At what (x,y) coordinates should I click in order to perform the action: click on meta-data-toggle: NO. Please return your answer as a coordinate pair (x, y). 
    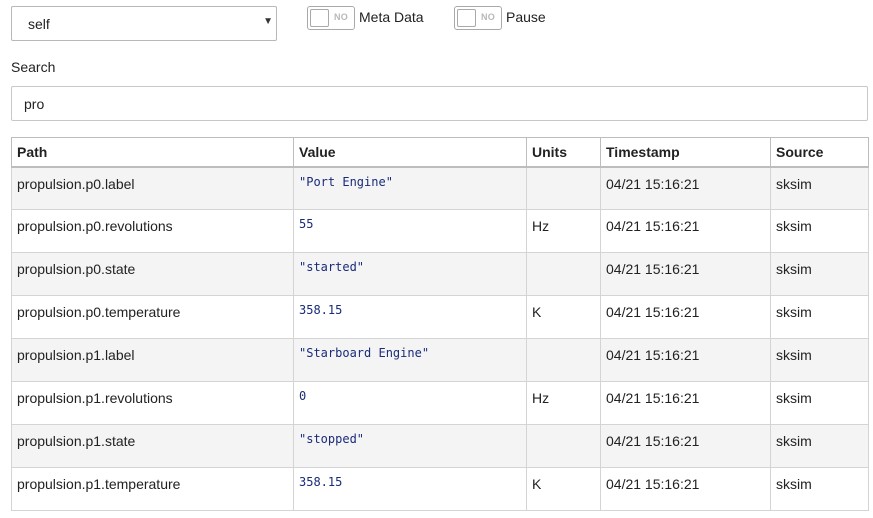
    Looking at the image, I should click on (331, 18).